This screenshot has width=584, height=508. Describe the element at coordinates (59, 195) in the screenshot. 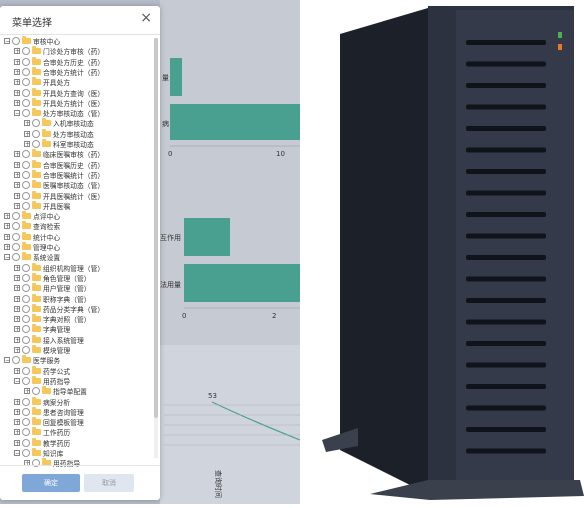

I see `tree-item: + 开具医嘱统计（医）` at that location.